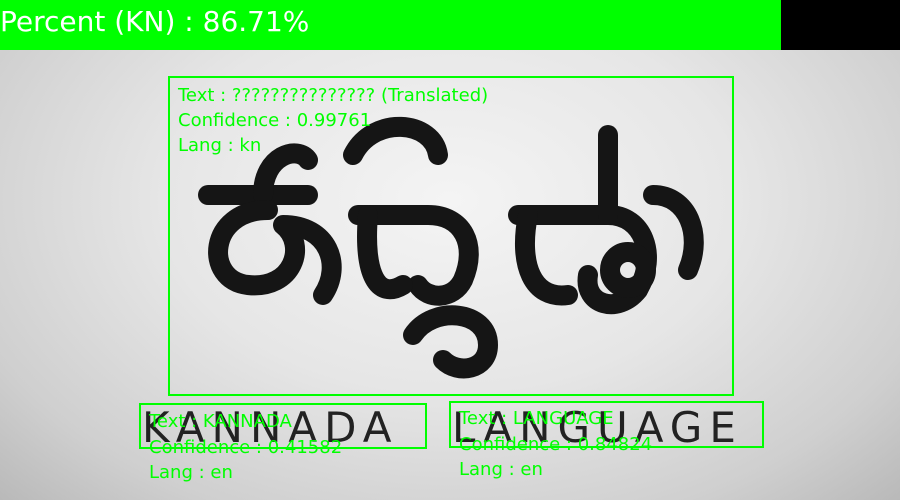 Image resolution: width=900 pixels, height=500 pixels. Describe the element at coordinates (275, 120) in the screenshot. I see `detection-confidence-label: Confidence : 0.99761` at that location.